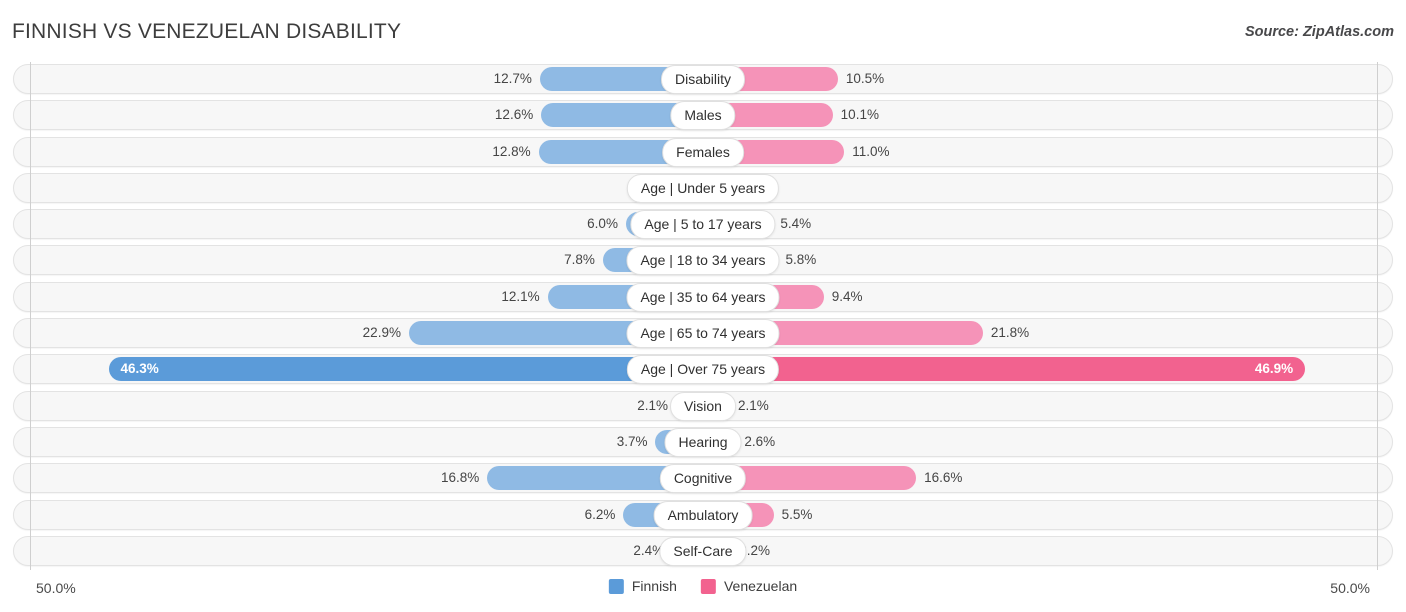 The width and height of the screenshot is (1406, 612). Describe the element at coordinates (520, 296) in the screenshot. I see `value-label-finnish: 12.1%` at that location.